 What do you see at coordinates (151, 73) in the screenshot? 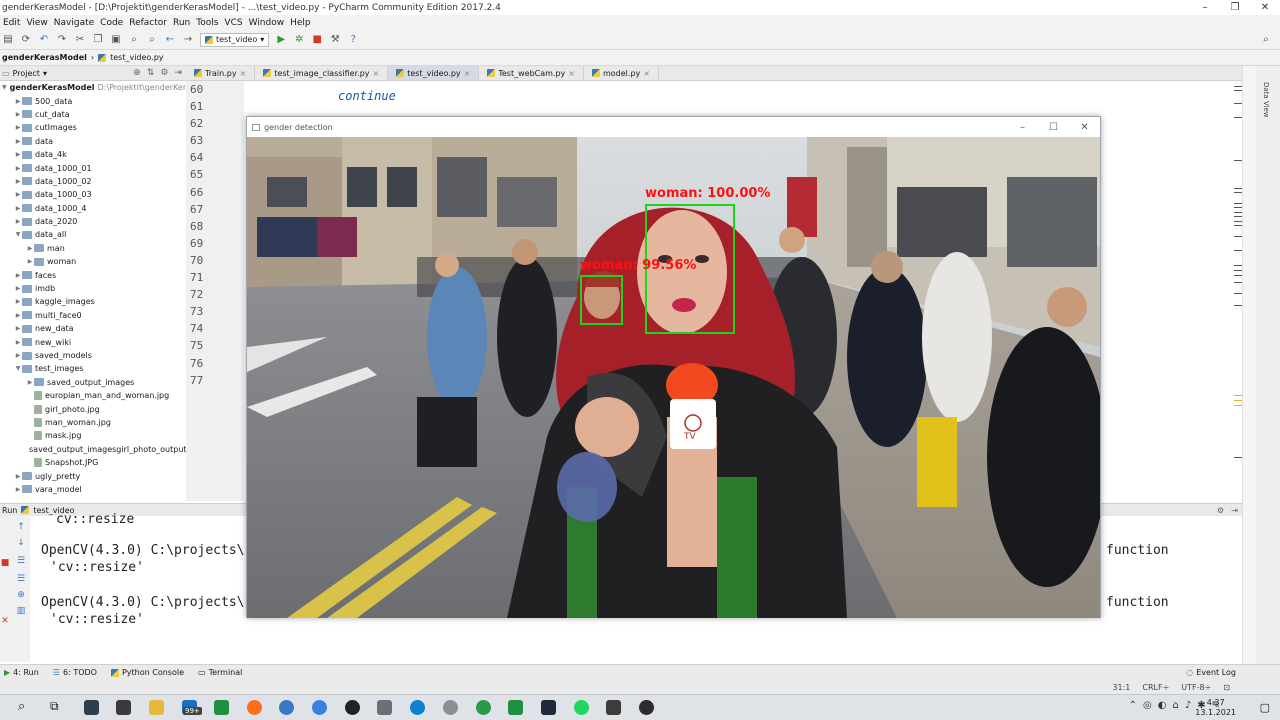
I see `collapse-icon: ⇅` at bounding box center [151, 73].